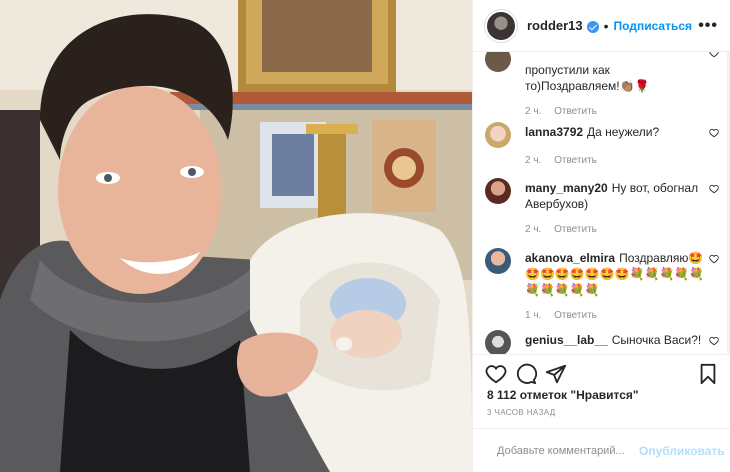  I want to click on comment-message: Ну вот, обогнал, so click(655, 188).